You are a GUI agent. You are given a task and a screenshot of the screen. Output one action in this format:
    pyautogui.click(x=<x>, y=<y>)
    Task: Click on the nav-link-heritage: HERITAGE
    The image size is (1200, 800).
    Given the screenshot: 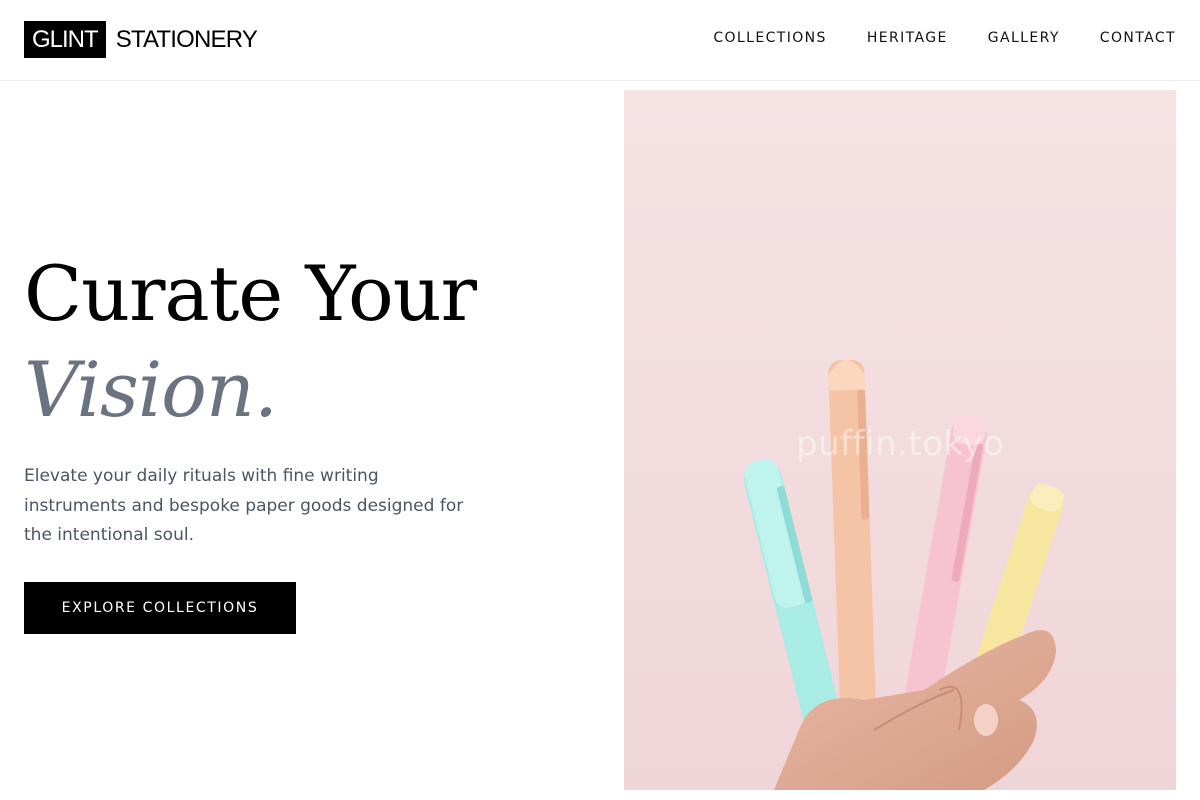 What is the action you would take?
    pyautogui.click(x=907, y=38)
    